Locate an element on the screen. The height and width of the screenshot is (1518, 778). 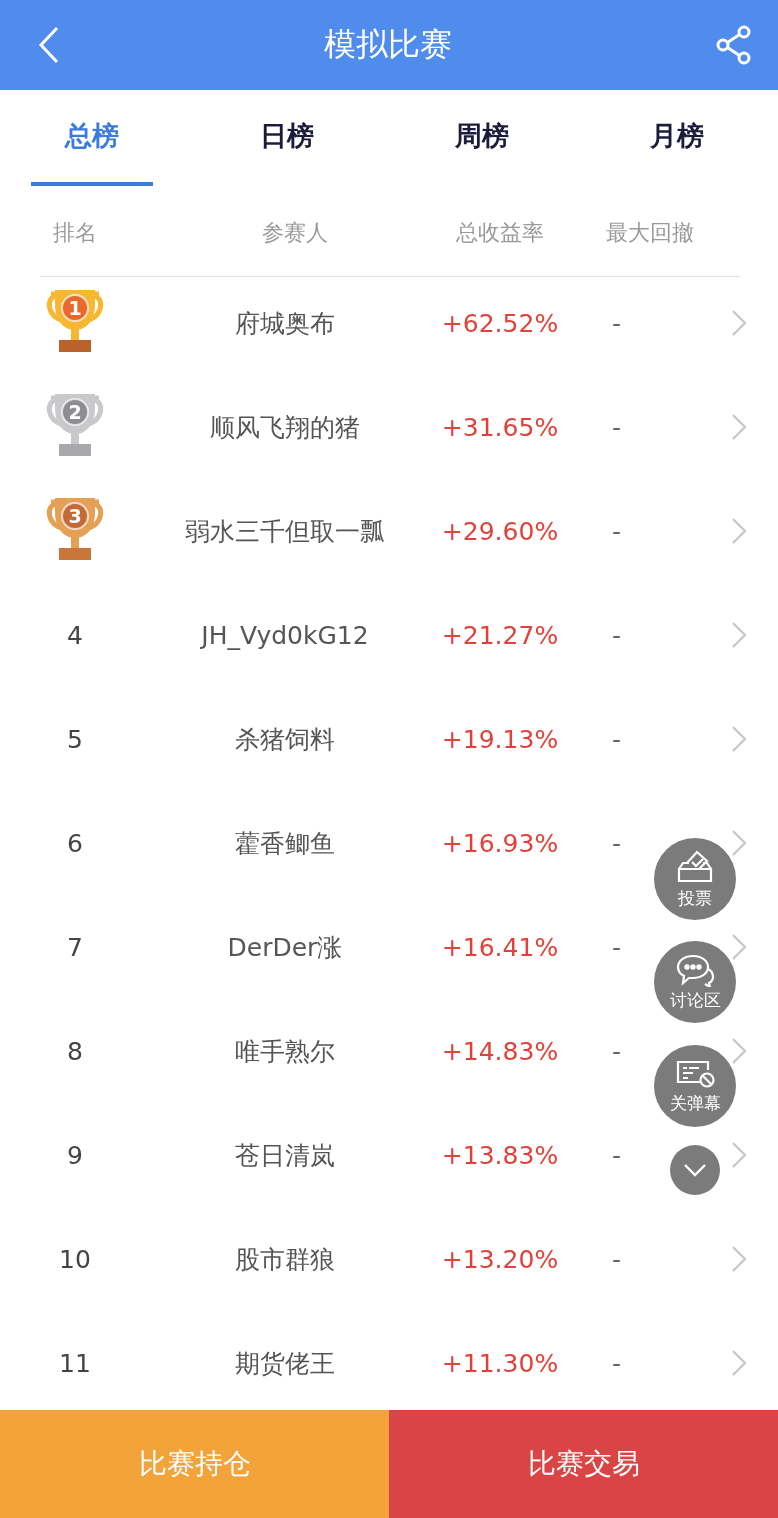
participant-name: 期货佬王 is located at coordinates (285, 1363).